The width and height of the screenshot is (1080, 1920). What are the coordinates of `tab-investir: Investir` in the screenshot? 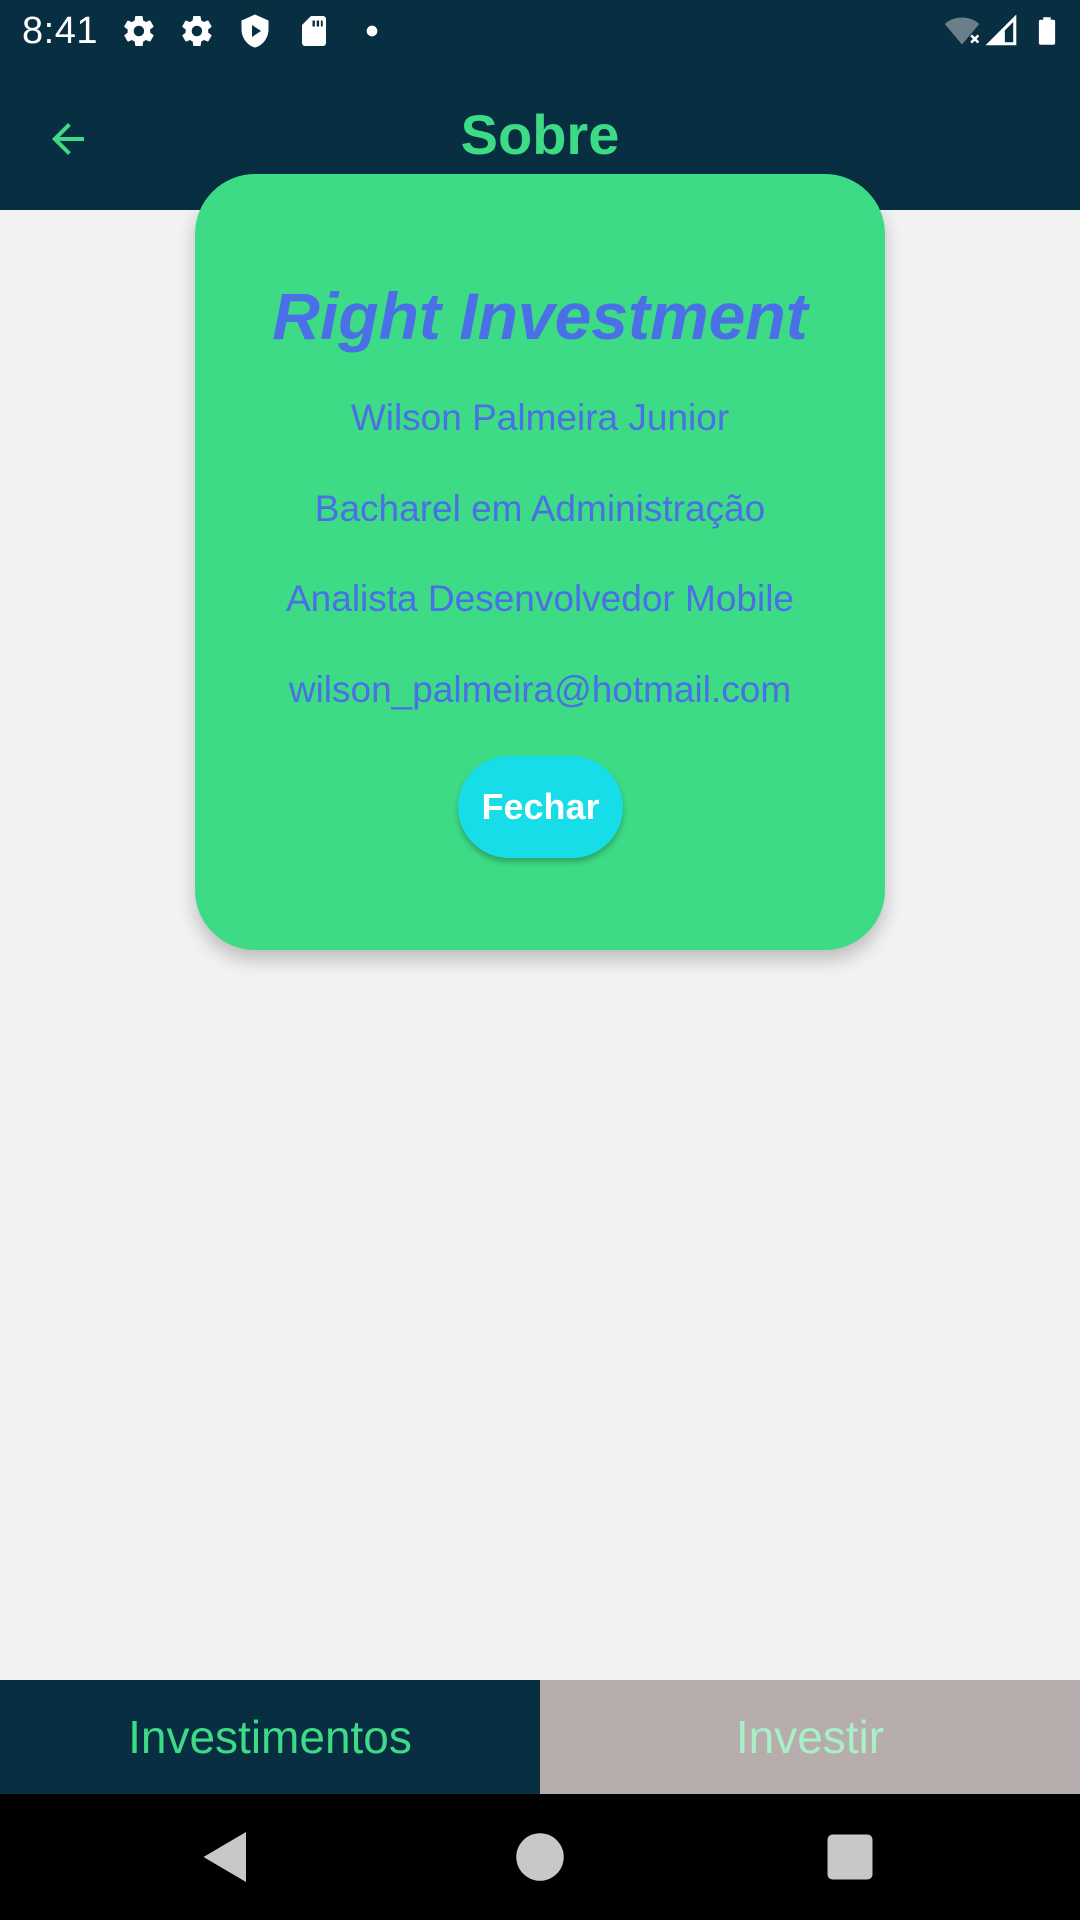 It's located at (810, 1737).